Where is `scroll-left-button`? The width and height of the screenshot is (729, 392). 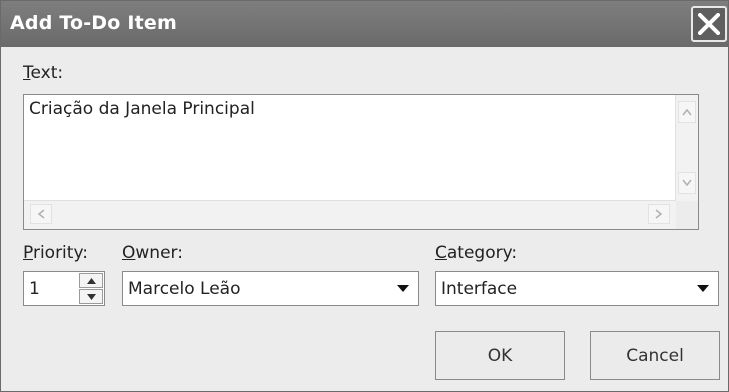 scroll-left-button is located at coordinates (41, 214).